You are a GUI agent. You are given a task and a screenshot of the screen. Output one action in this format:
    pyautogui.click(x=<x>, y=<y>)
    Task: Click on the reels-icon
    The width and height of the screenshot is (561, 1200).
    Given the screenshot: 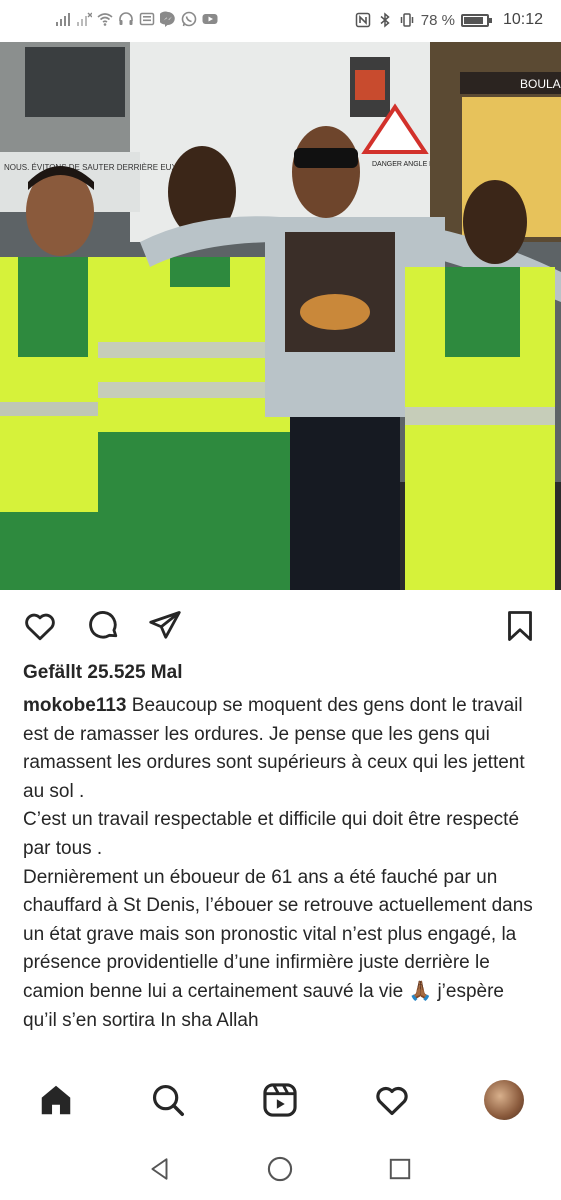 What is the action you would take?
    pyautogui.click(x=280, y=1100)
    